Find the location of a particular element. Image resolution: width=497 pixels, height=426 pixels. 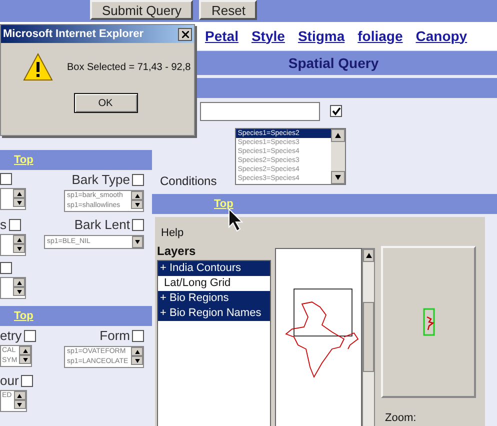

layer-item: + Bio Regions is located at coordinates (214, 298).